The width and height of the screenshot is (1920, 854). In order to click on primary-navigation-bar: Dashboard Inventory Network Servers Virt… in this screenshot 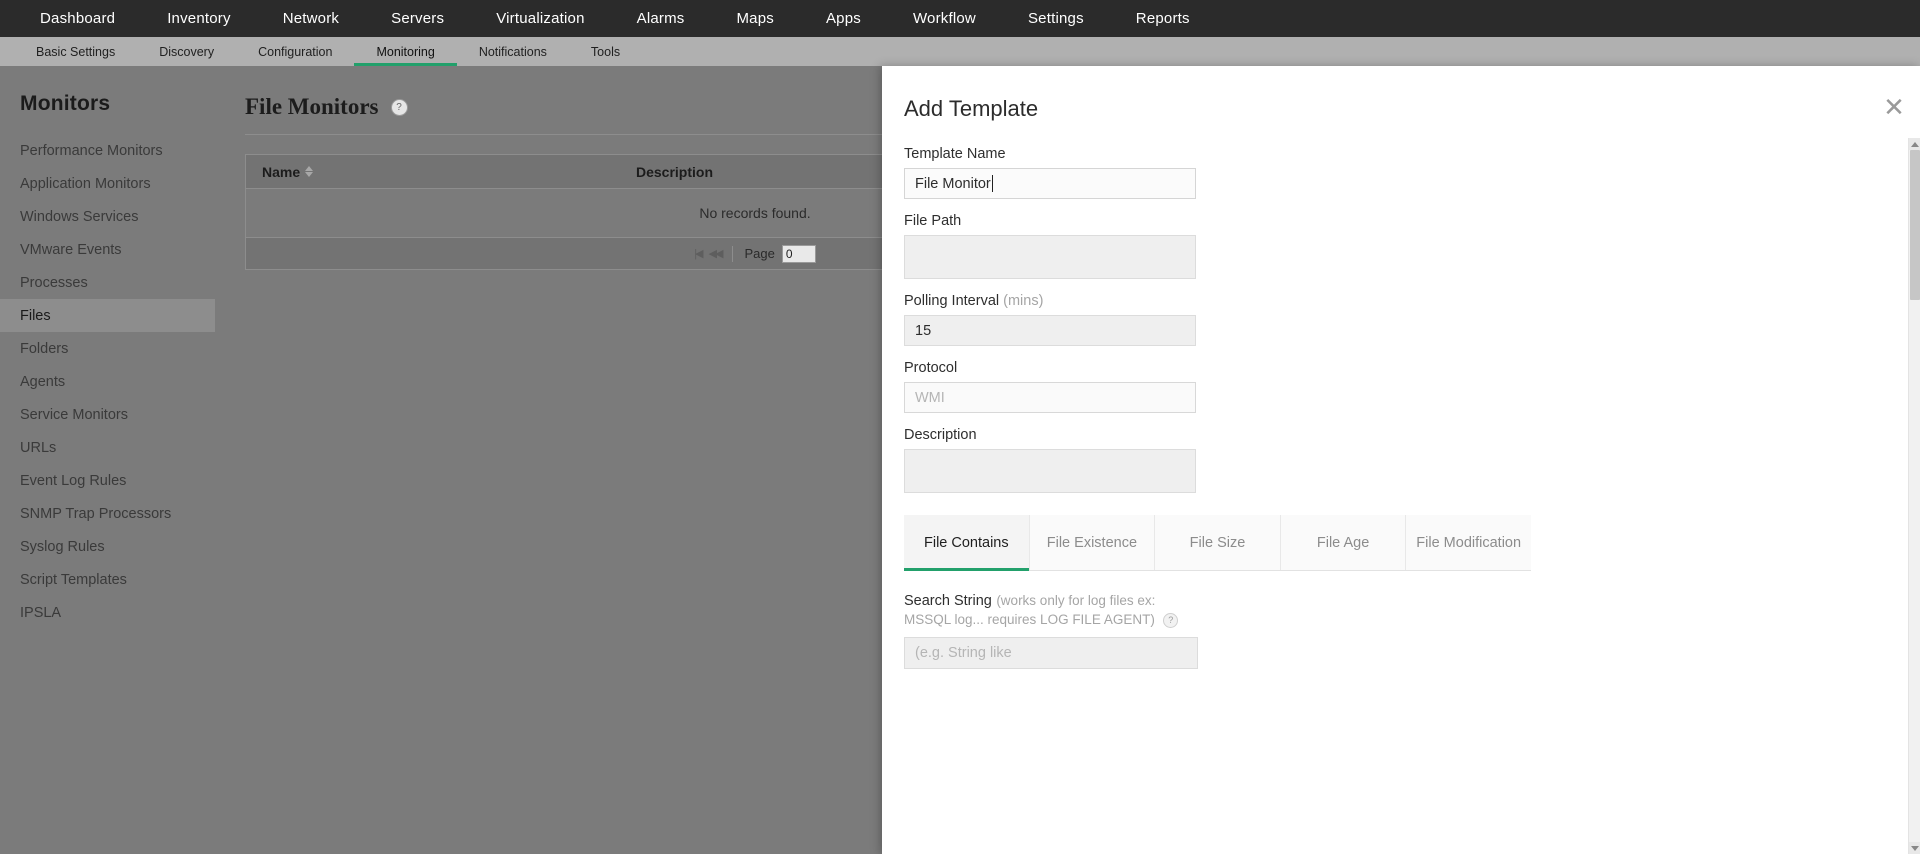, I will do `click(960, 18)`.